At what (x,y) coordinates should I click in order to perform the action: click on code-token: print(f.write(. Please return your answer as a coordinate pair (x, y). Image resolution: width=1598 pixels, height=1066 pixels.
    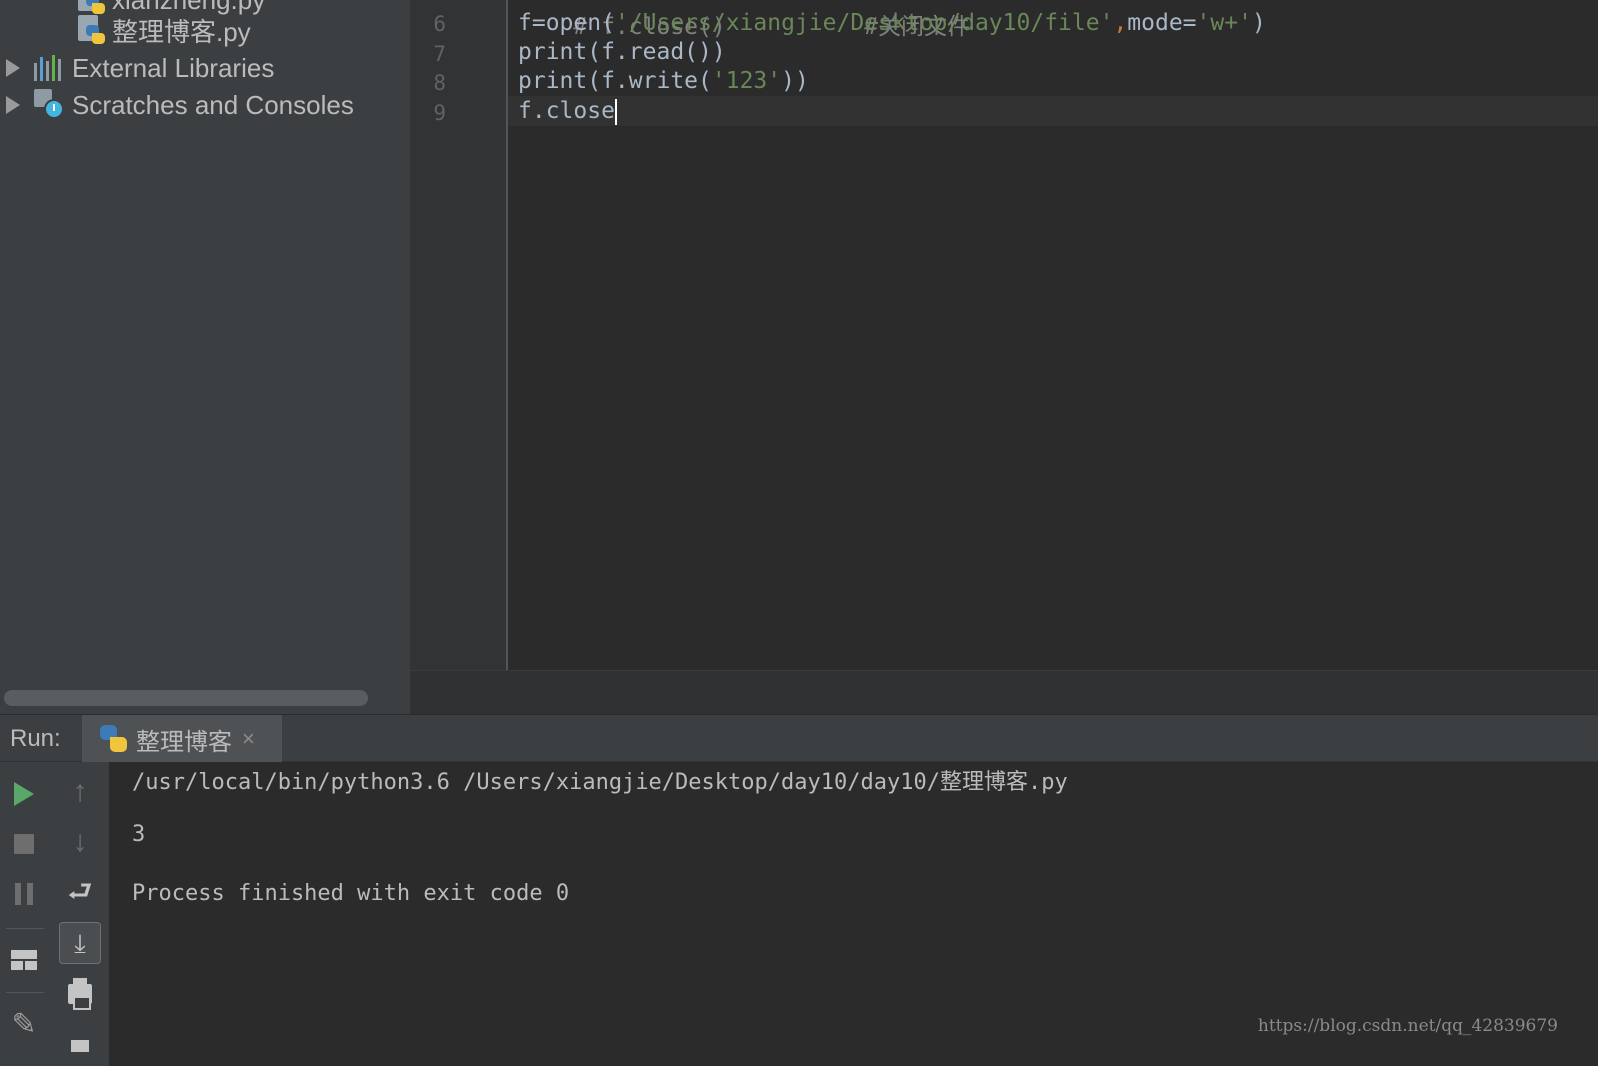
    Looking at the image, I should click on (615, 81).